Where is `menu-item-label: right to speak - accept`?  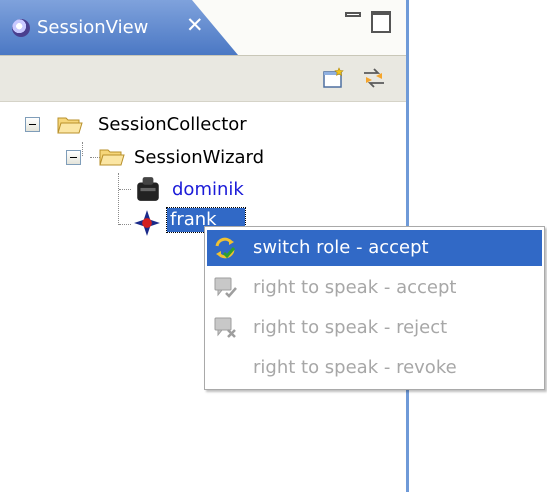 menu-item-label: right to speak - accept is located at coordinates (355, 287).